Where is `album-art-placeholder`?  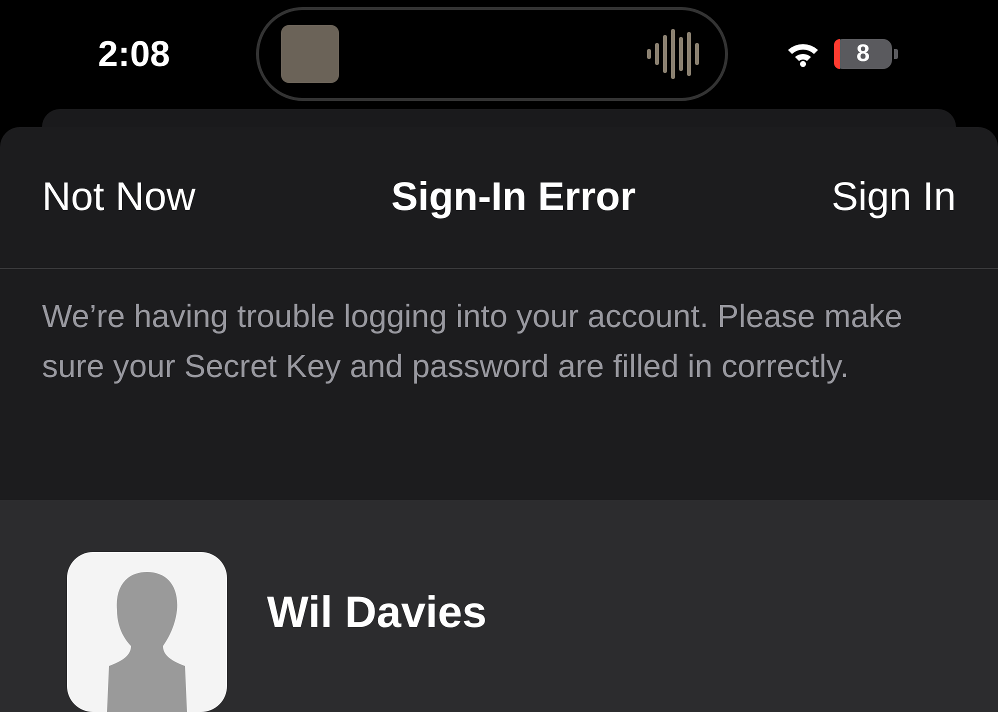 album-art-placeholder is located at coordinates (310, 54).